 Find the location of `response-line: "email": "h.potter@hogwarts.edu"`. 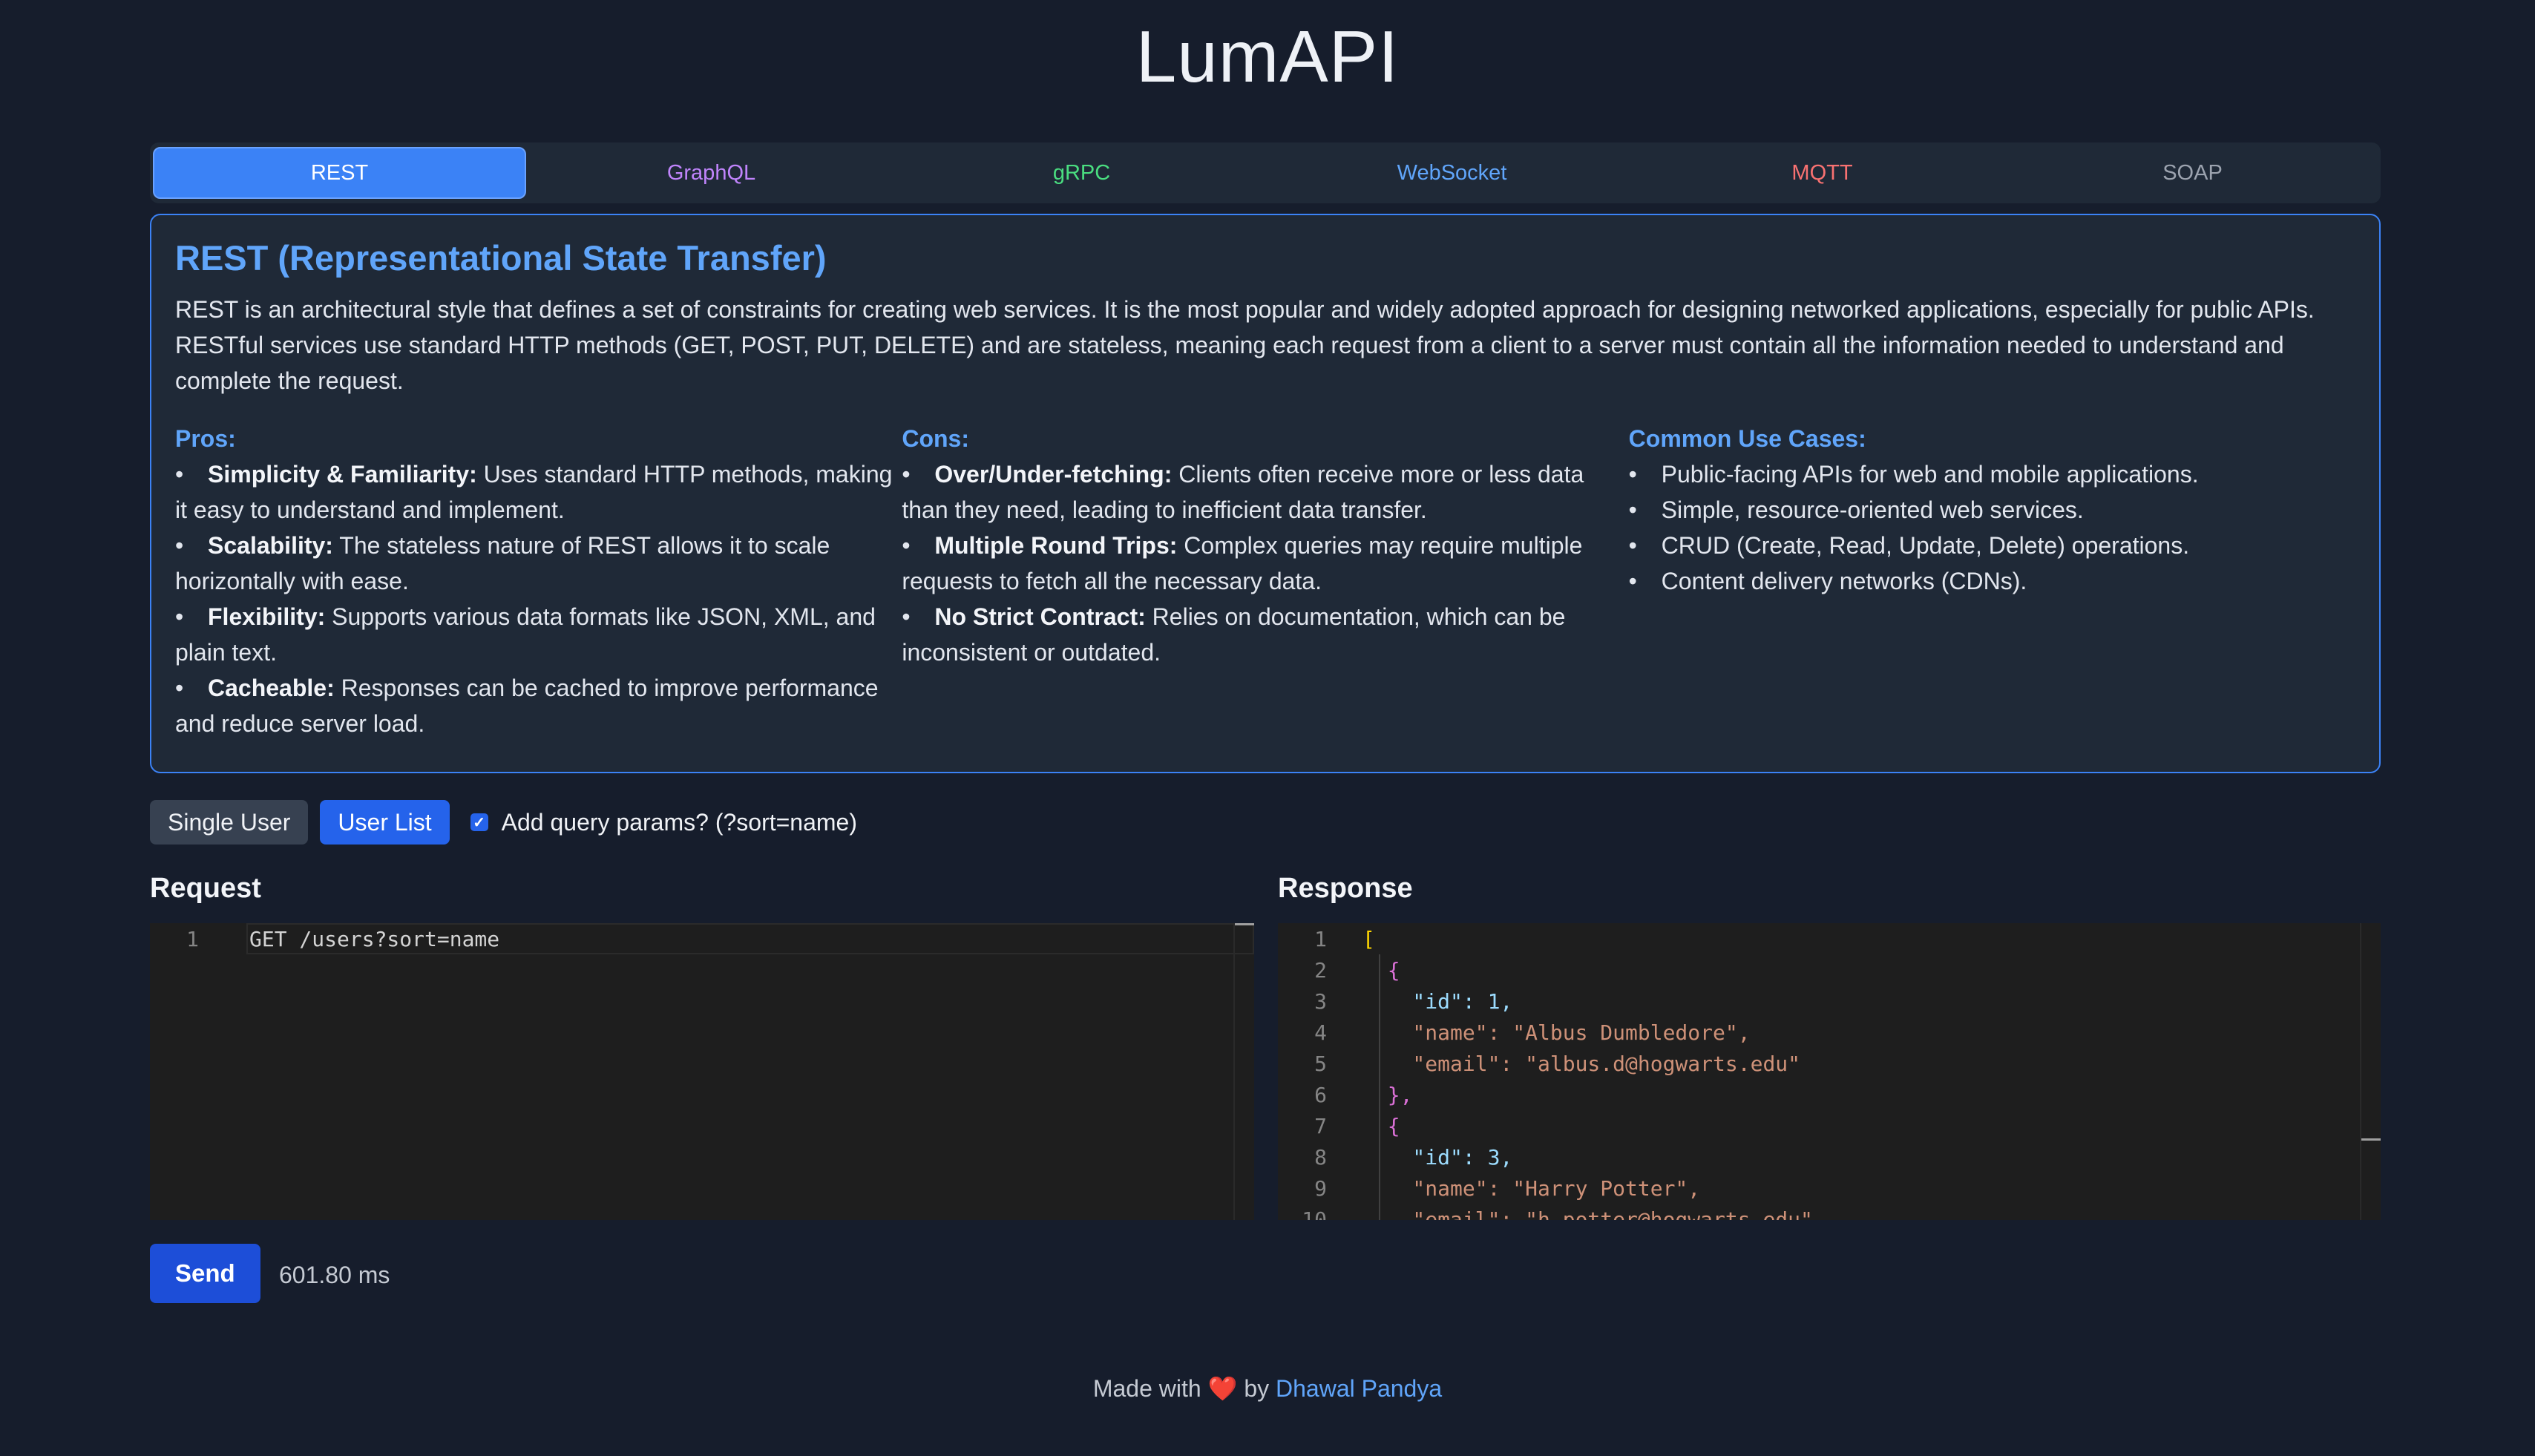

response-line: "email": "h.potter@hogwarts.edu" is located at coordinates (1587, 1214).